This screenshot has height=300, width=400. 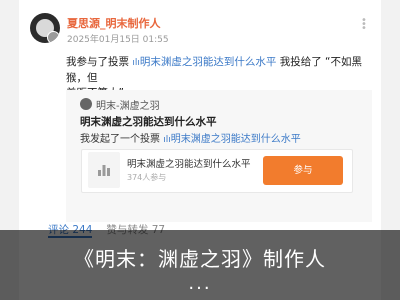 What do you see at coordinates (136, 63) in the screenshot?
I see `poll-chart-icon: ılı` at bounding box center [136, 63].